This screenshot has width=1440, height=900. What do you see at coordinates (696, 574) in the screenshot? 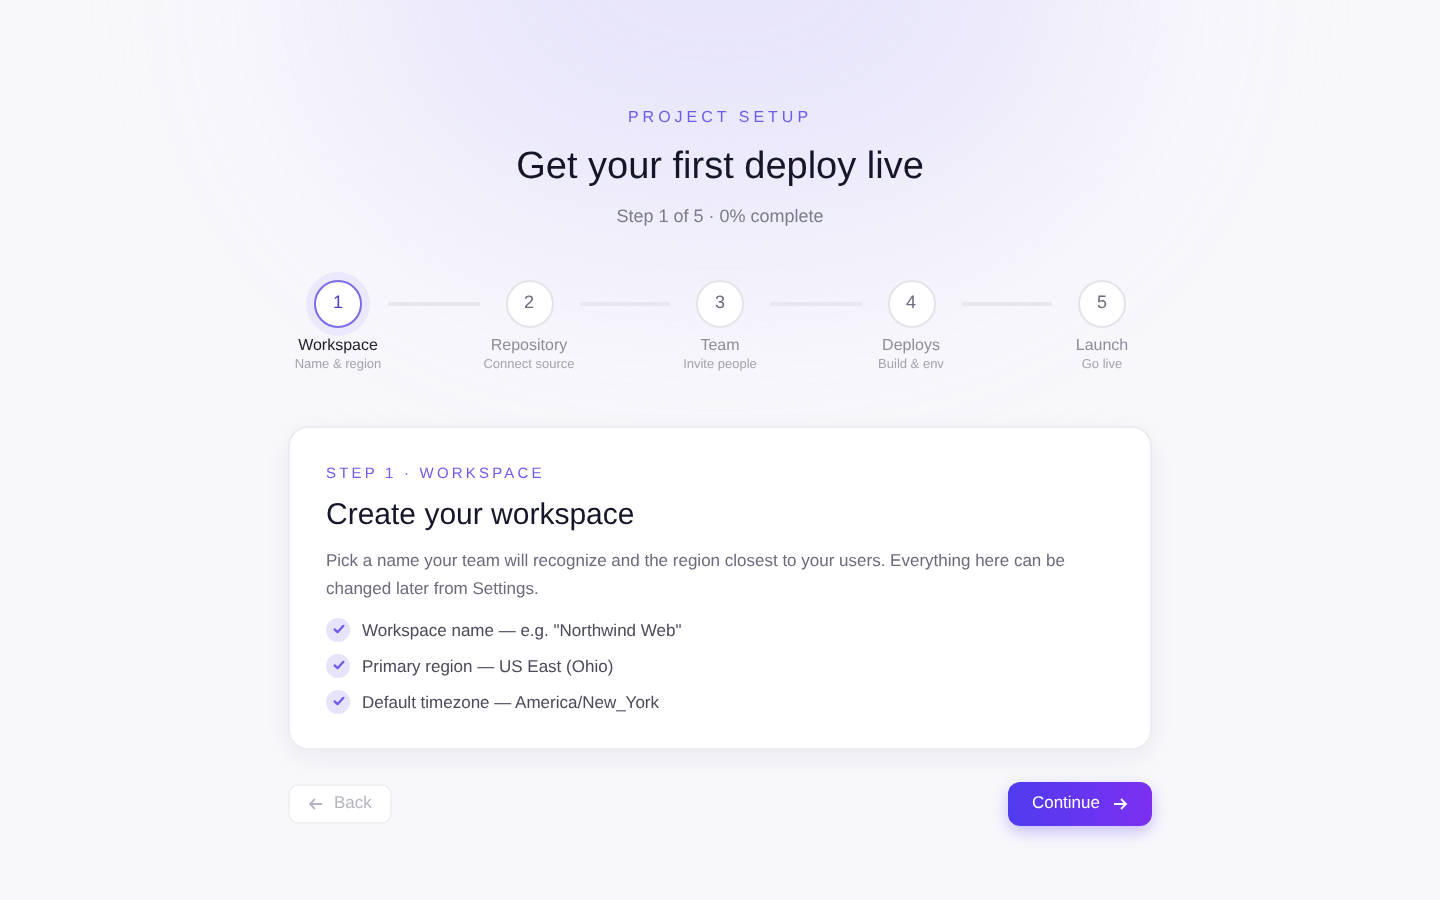
I see `card-description: Pick a name your team will recognize and the region closest to your users. Everything here can be changed later from Settings.` at bounding box center [696, 574].